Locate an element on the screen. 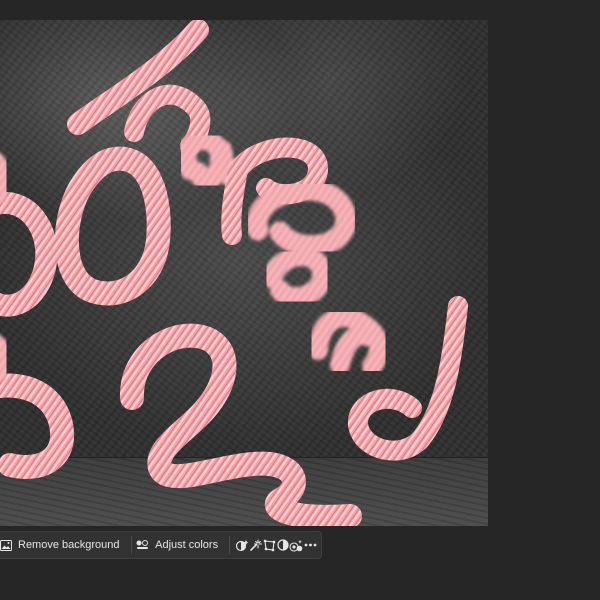 The width and height of the screenshot is (600, 600). more-options-button is located at coordinates (310, 545).